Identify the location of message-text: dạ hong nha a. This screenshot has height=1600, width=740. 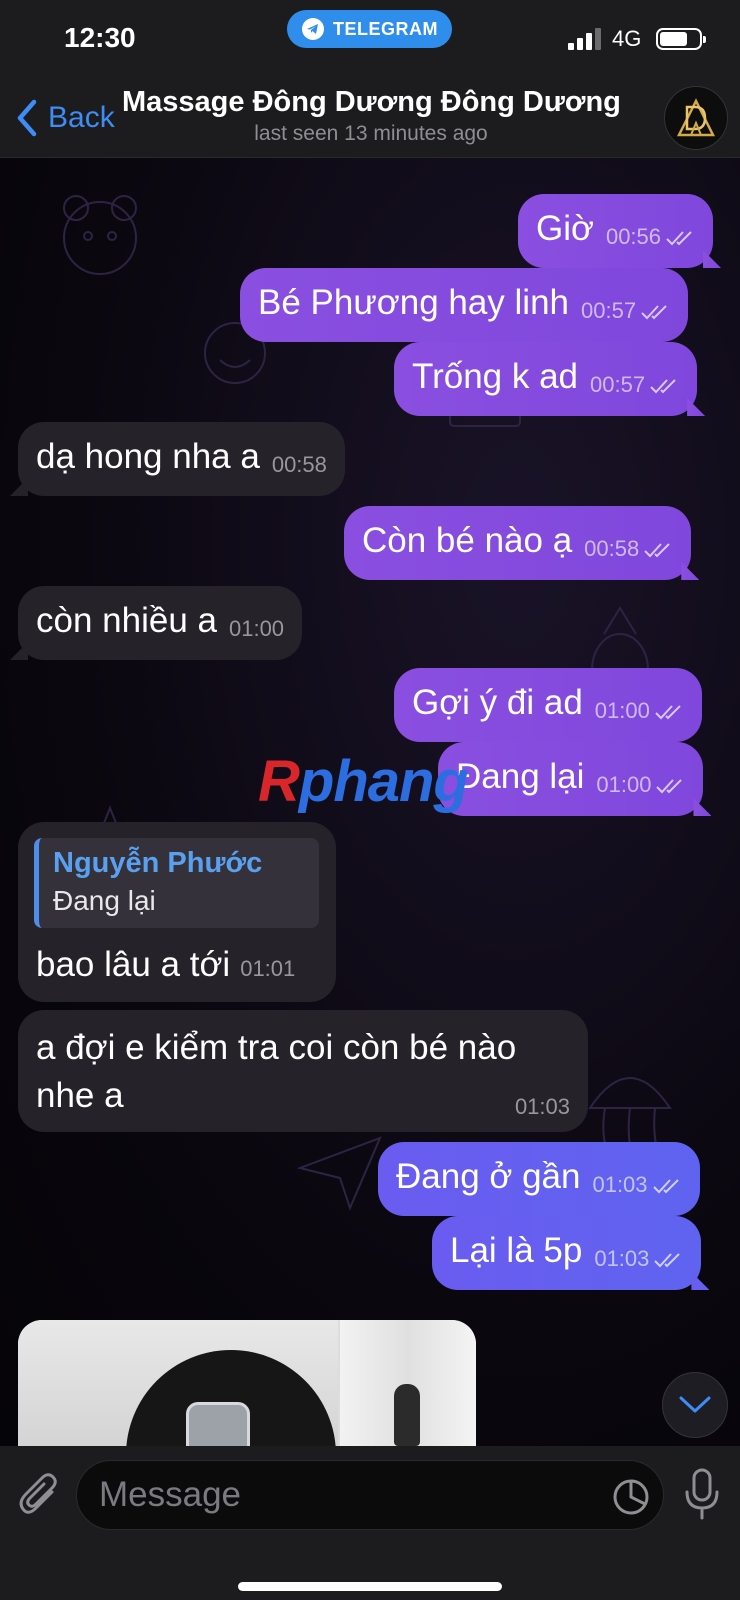
(148, 456).